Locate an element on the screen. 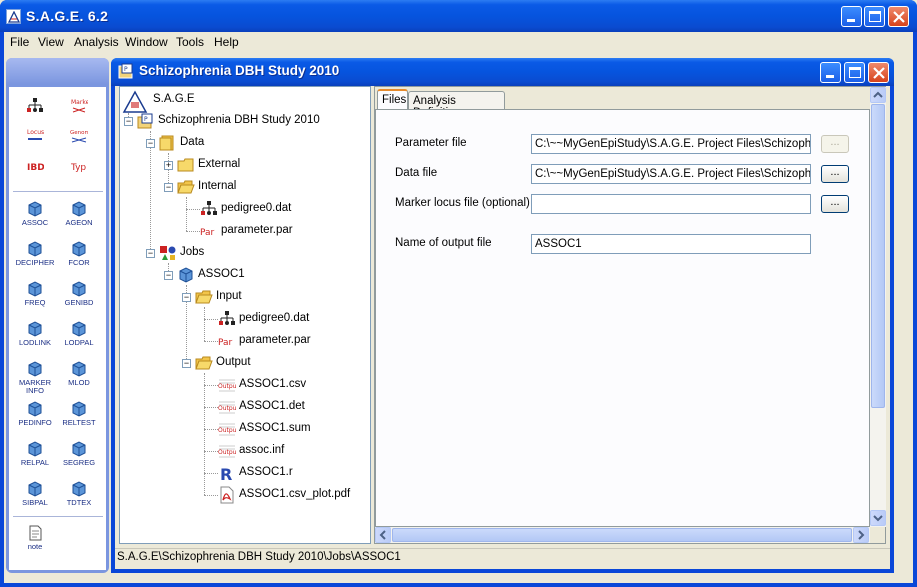  menu-tools: Tools is located at coordinates (190, 42).